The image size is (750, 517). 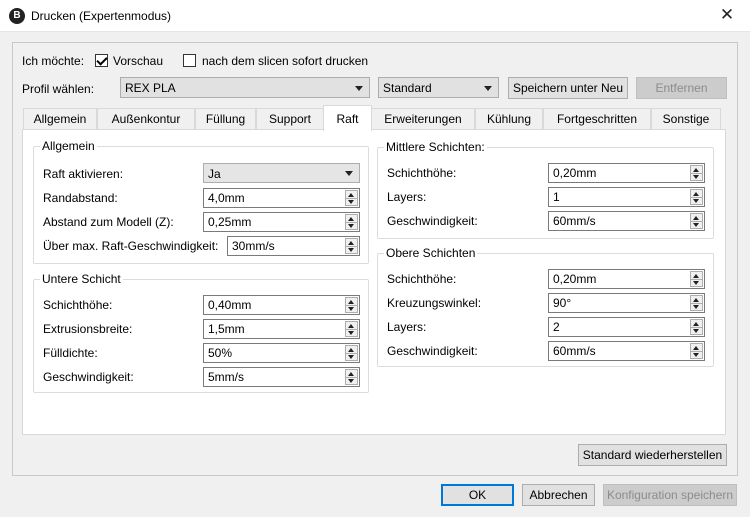 I want to click on tab-allgemein: Allgemein, so click(x=60, y=119).